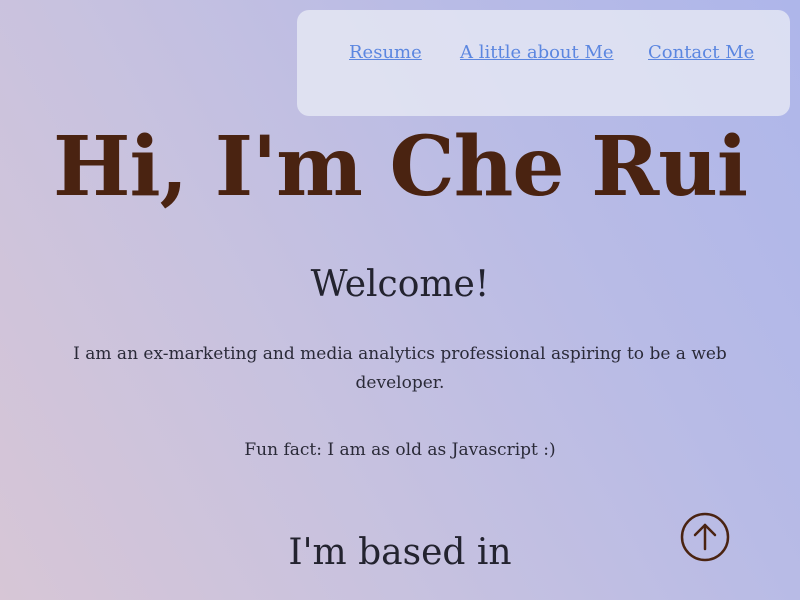 The height and width of the screenshot is (600, 800). Describe the element at coordinates (400, 167) in the screenshot. I see `hero-title: Hi, I'm Che Rui` at that location.